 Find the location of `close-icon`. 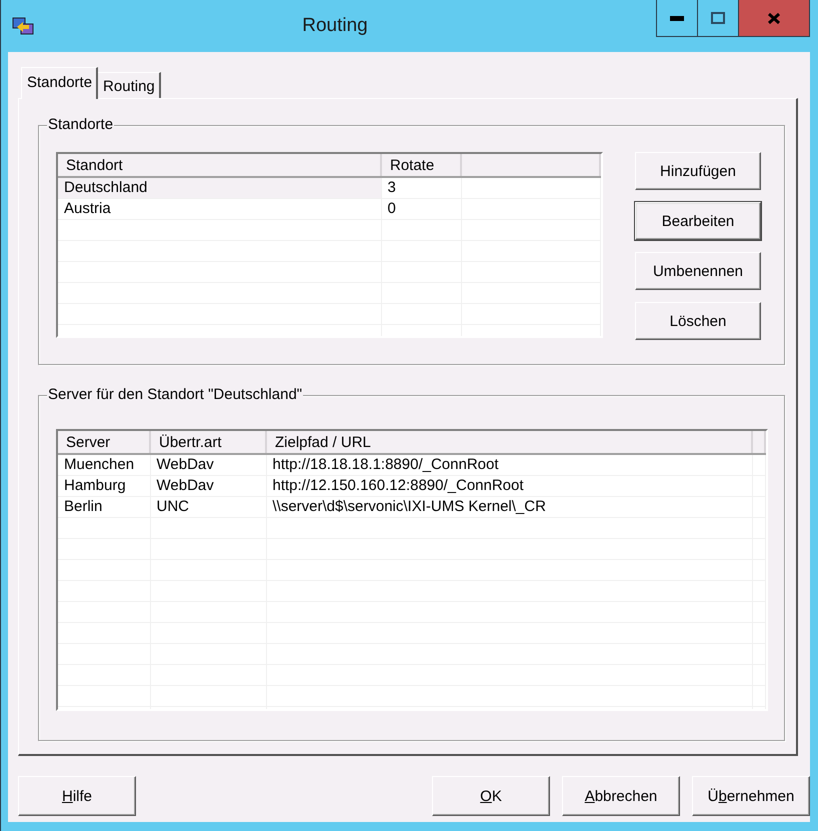

close-icon is located at coordinates (774, 18).